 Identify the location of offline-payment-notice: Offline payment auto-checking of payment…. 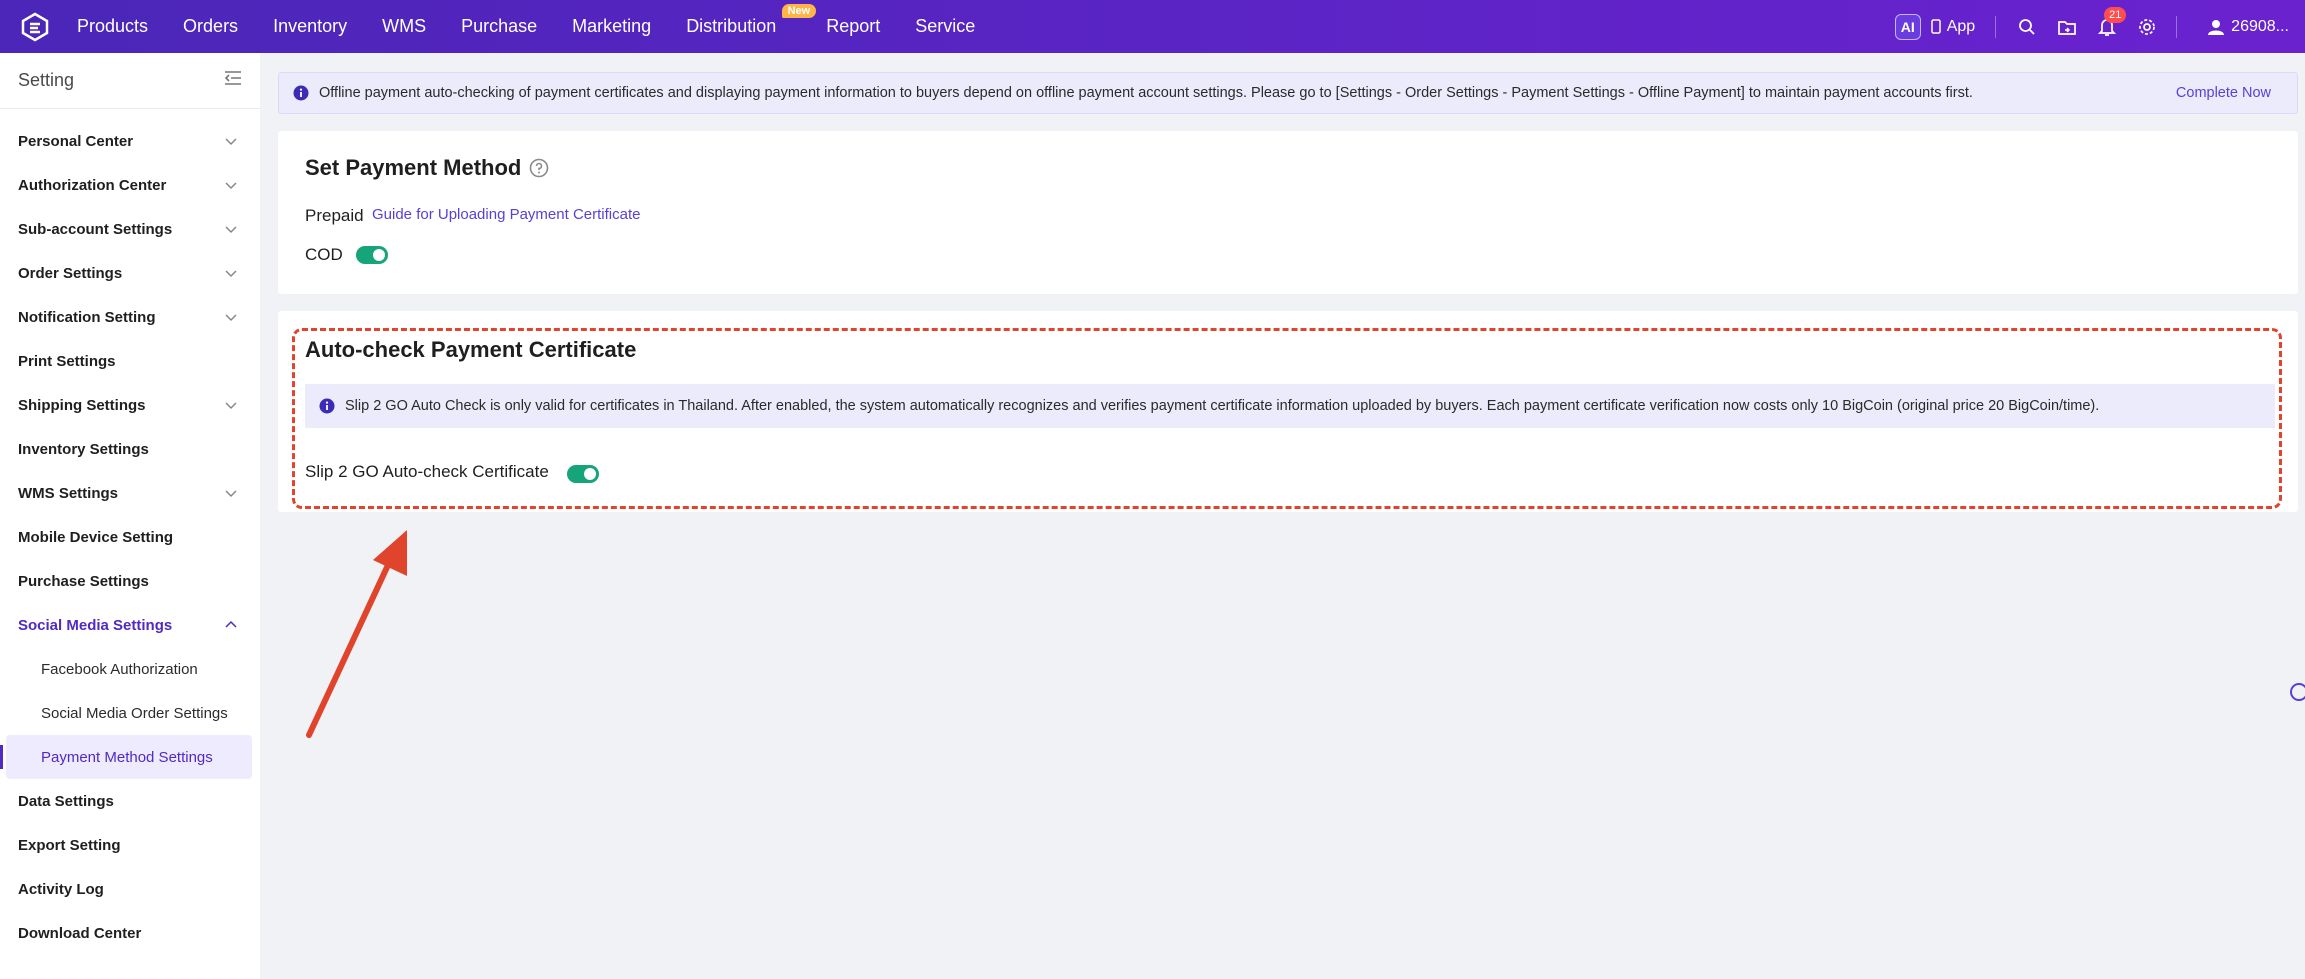
(1288, 93).